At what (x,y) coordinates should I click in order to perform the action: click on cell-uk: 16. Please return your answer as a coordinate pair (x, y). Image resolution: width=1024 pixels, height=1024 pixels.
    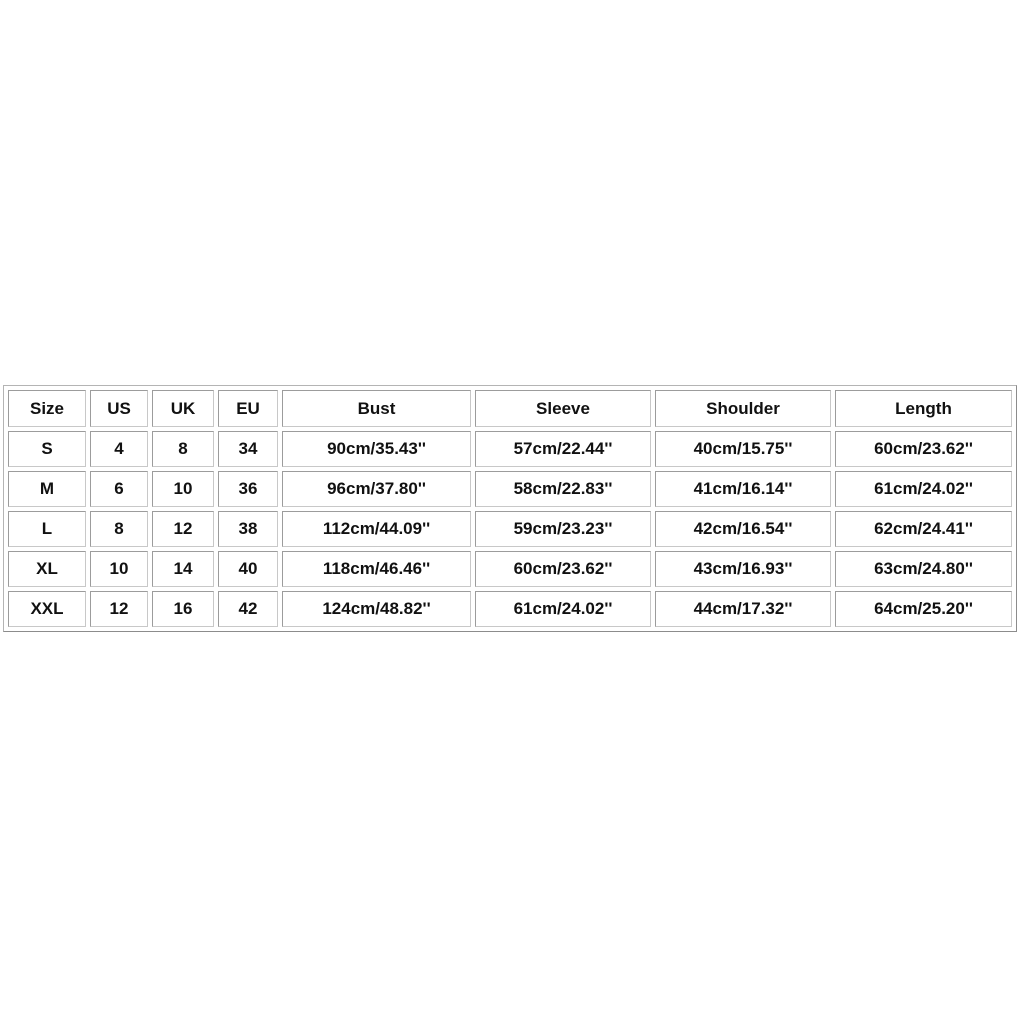
    Looking at the image, I should click on (183, 609).